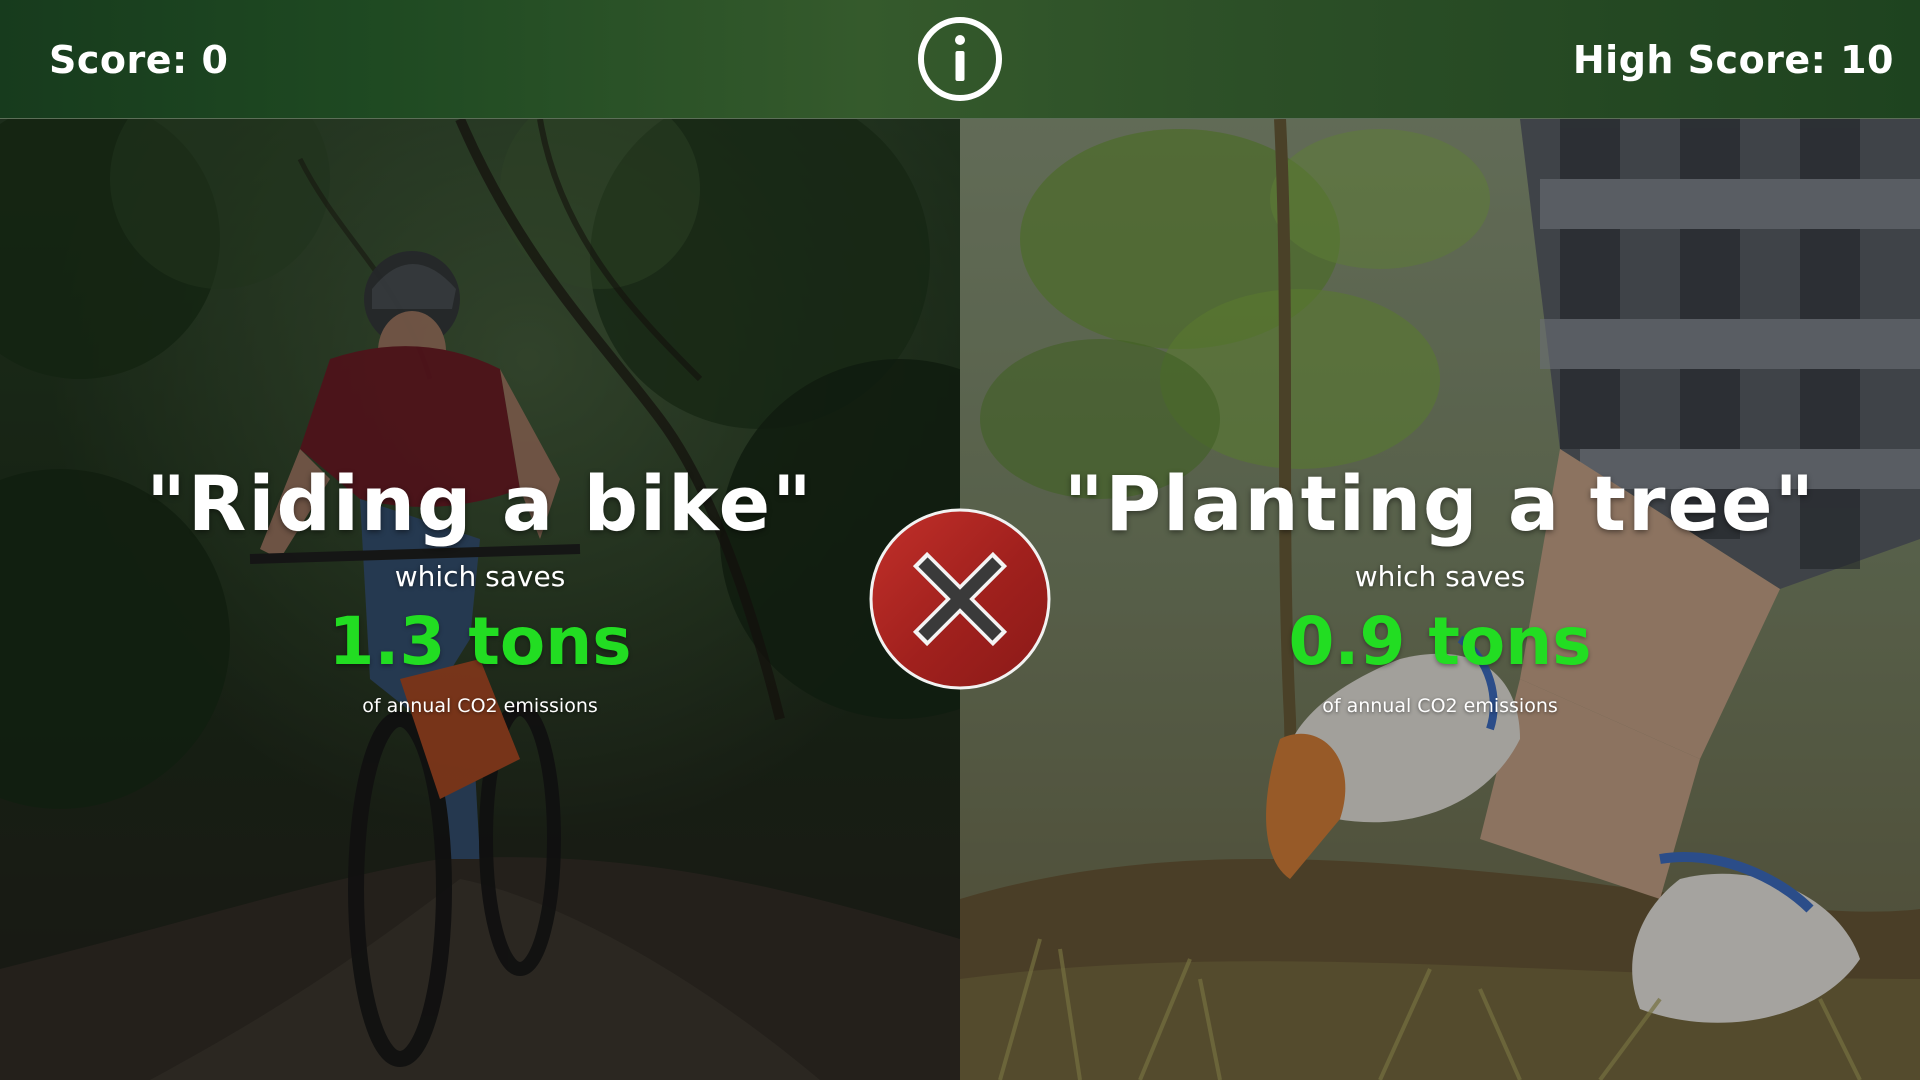  I want to click on top-bar: Score: 0 High Score: 10, so click(960, 59).